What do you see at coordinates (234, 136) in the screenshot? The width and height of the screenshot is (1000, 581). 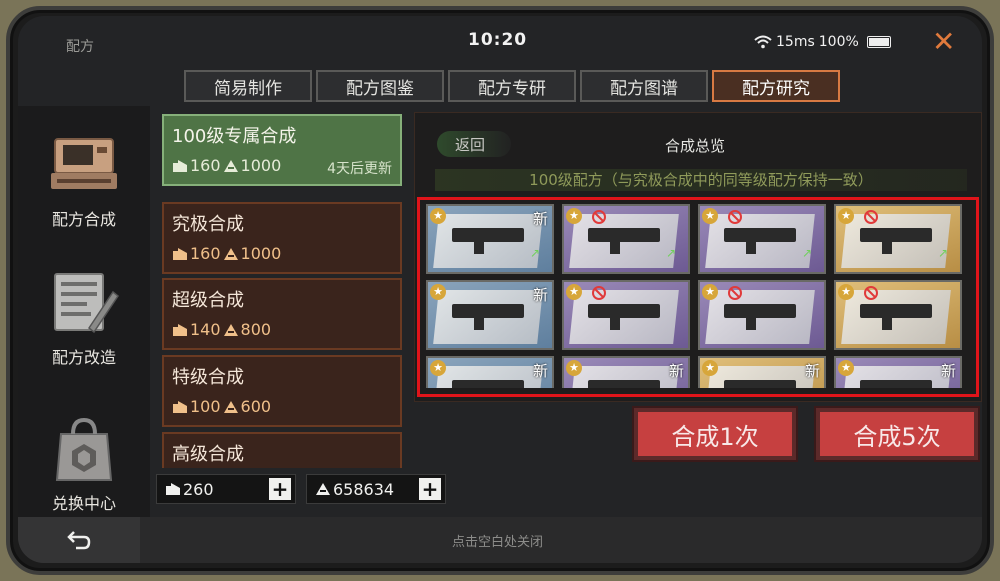 I see `recipe-name: 100级专属合成` at bounding box center [234, 136].